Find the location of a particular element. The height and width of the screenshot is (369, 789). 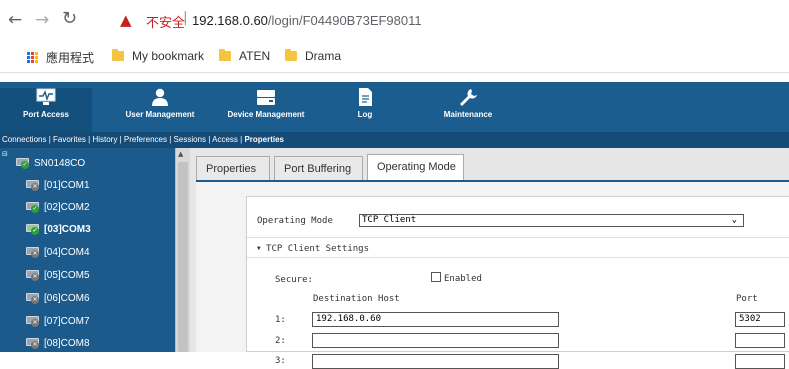

section-header: ▼ TCP Client Settings is located at coordinates (313, 249).